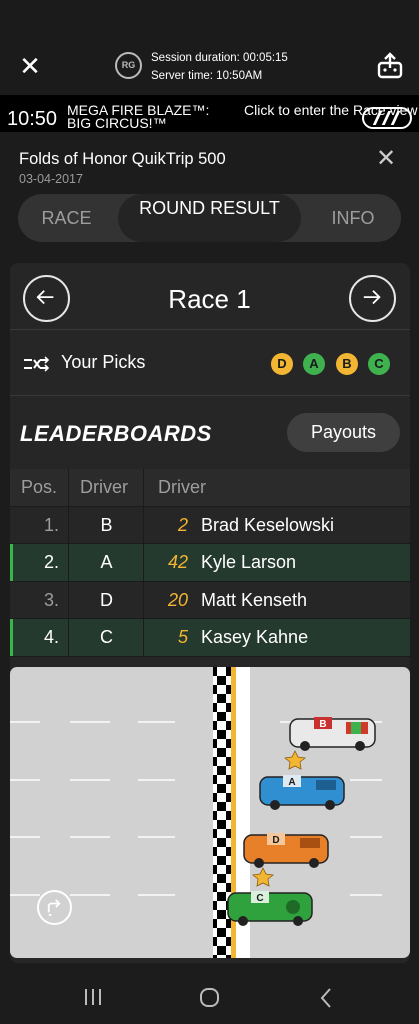 The image size is (419, 1024). What do you see at coordinates (93, 997) in the screenshot?
I see `recent-apps-icon` at bounding box center [93, 997].